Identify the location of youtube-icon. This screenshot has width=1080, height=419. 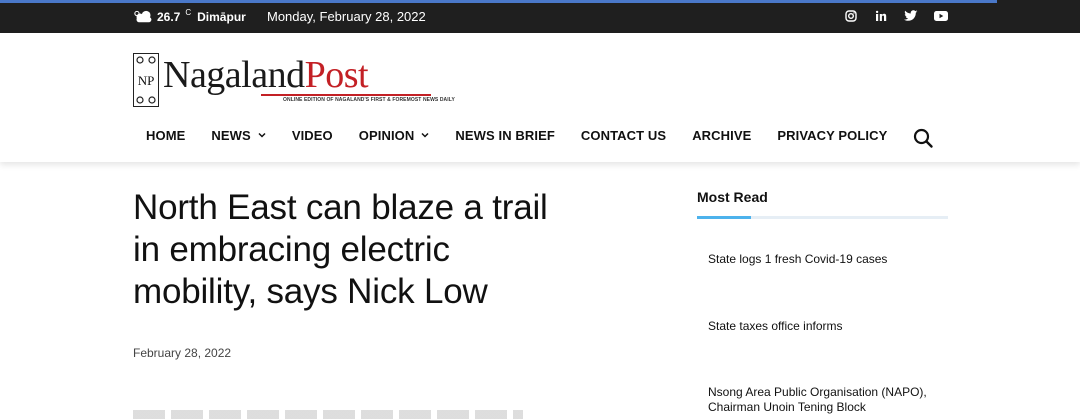
(941, 16).